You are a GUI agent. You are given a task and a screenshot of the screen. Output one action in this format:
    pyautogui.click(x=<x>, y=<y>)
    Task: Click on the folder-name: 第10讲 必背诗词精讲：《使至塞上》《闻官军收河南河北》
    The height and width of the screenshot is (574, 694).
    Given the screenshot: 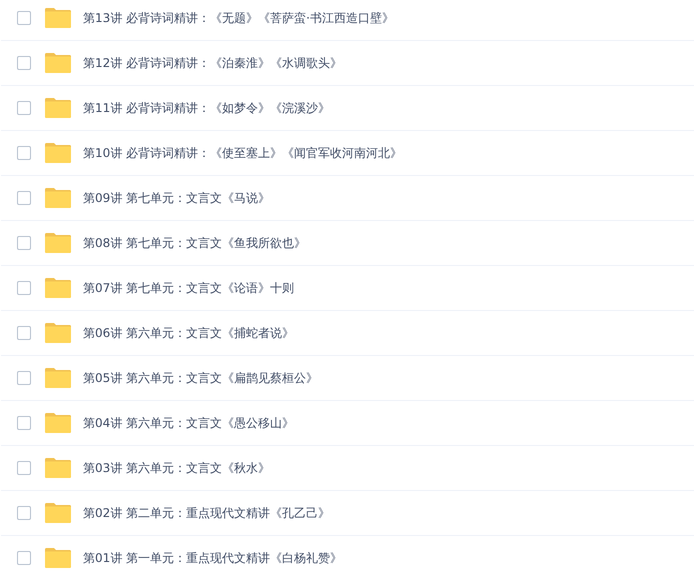 What is the action you would take?
    pyautogui.click(x=242, y=153)
    